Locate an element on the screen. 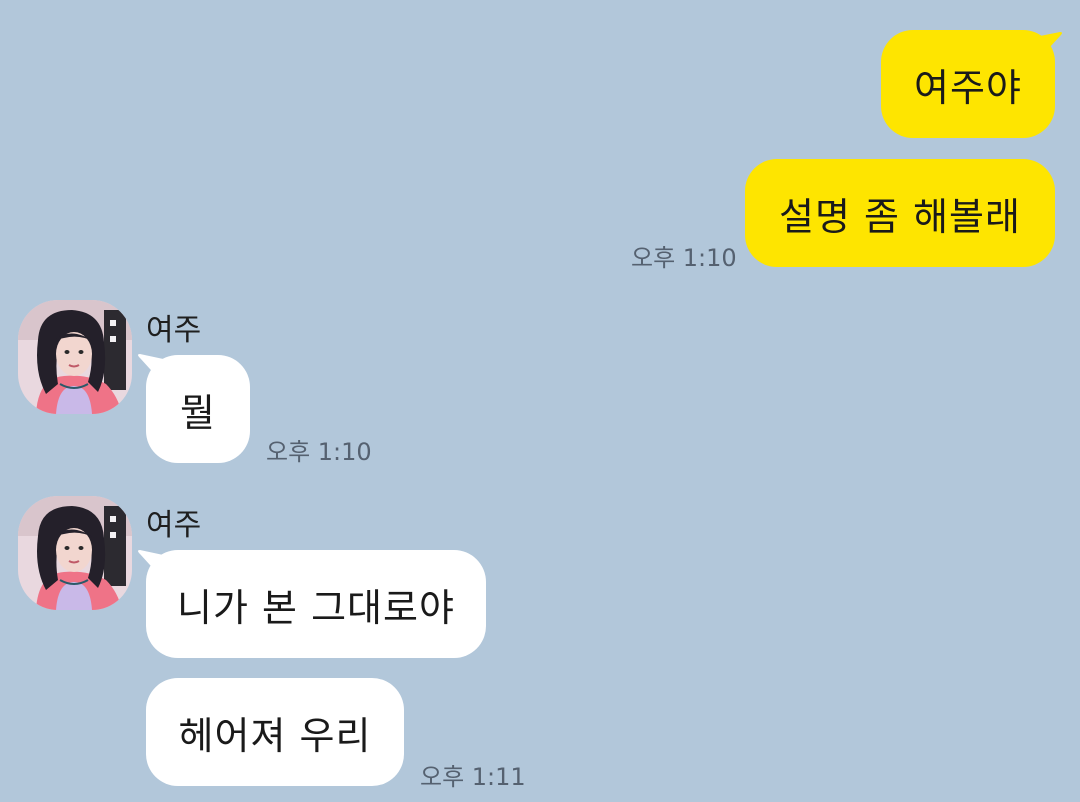  outgoing-message-bubble: 설명 좀 해볼래 is located at coordinates (900, 213).